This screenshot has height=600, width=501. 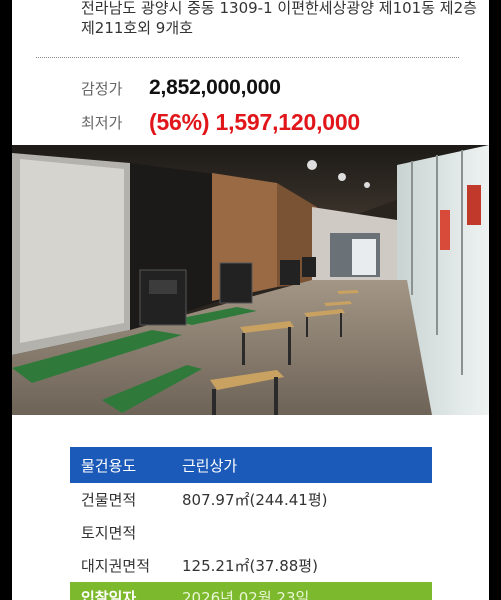 What do you see at coordinates (109, 500) in the screenshot?
I see `building-area-key: 건물면적` at bounding box center [109, 500].